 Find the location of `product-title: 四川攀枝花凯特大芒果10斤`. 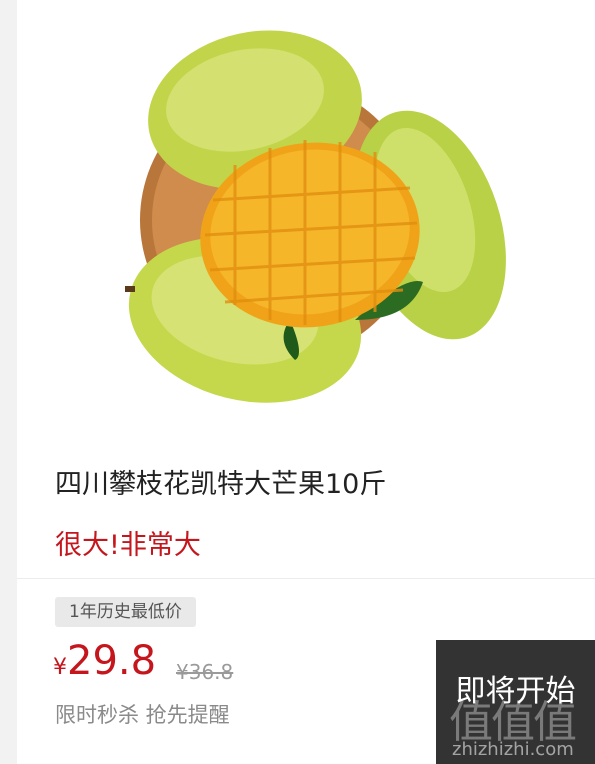

product-title: 四川攀枝花凯特大芒果10斤 is located at coordinates (220, 481).